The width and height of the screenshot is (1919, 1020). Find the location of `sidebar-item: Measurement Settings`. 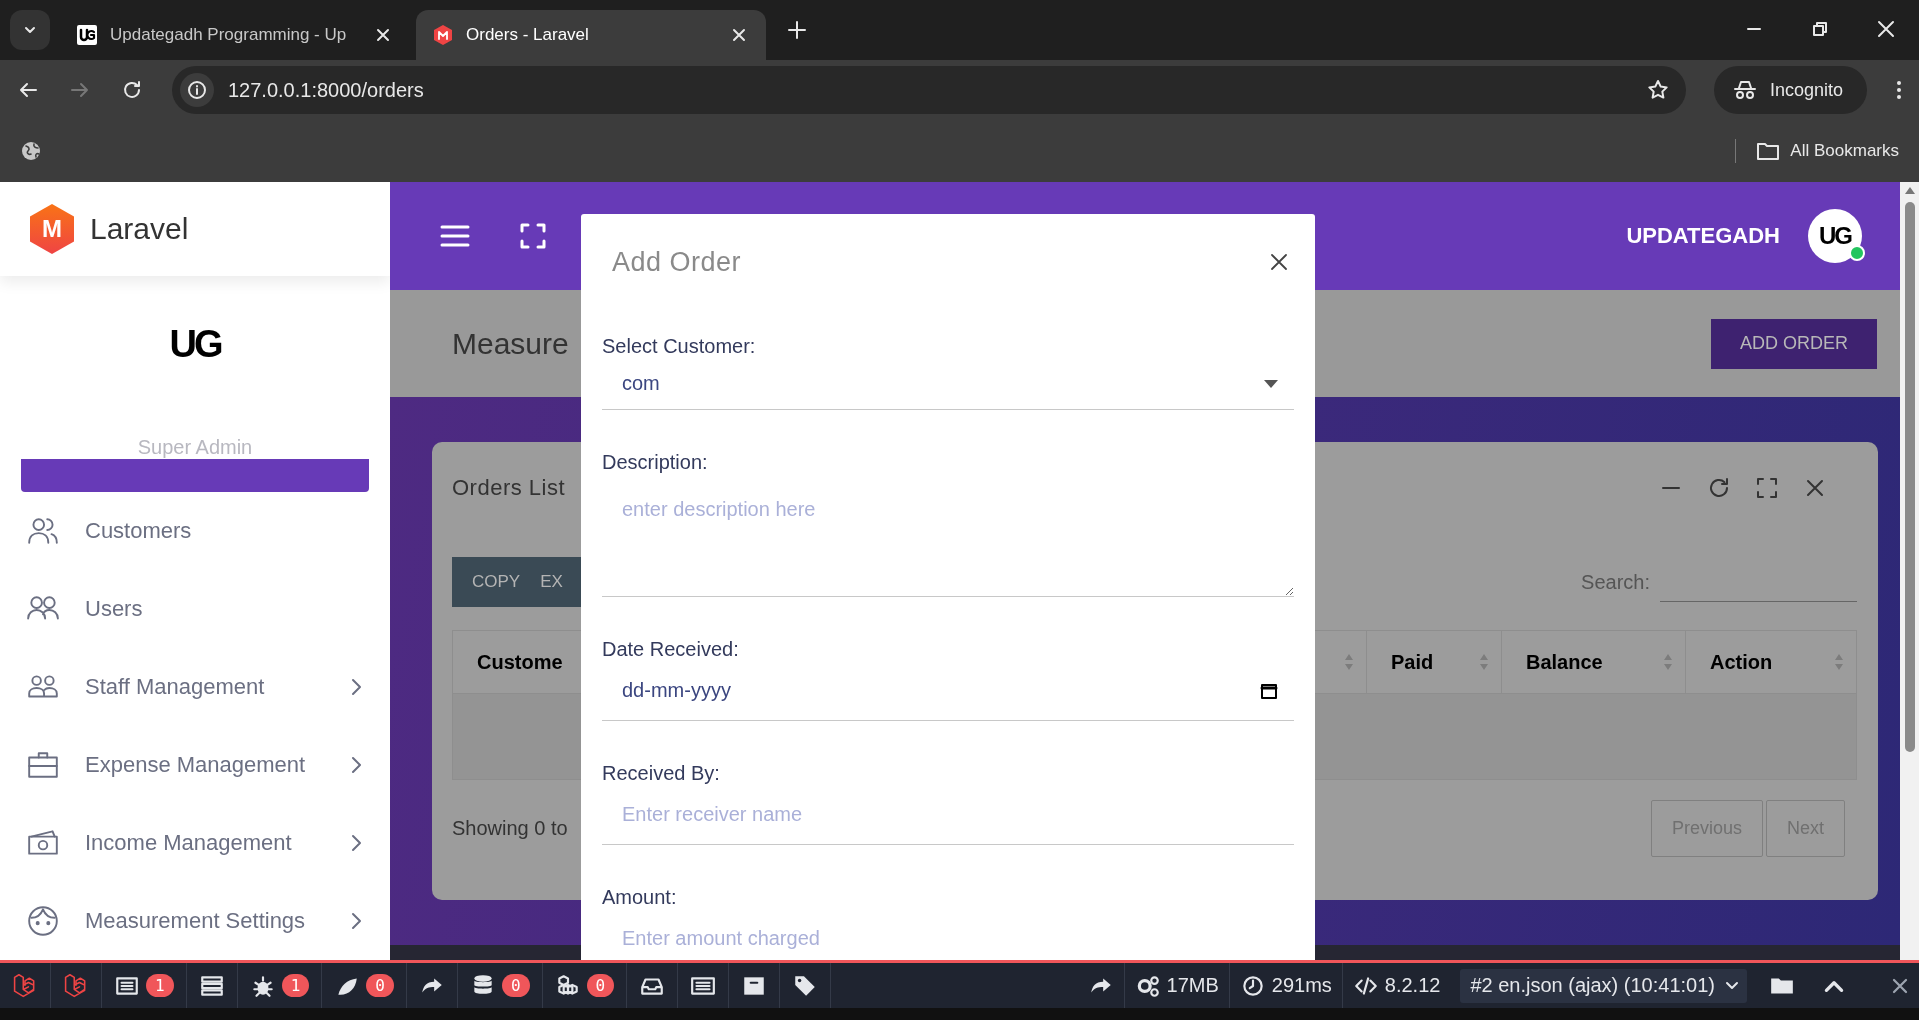

sidebar-item: Measurement Settings is located at coordinates (195, 921).